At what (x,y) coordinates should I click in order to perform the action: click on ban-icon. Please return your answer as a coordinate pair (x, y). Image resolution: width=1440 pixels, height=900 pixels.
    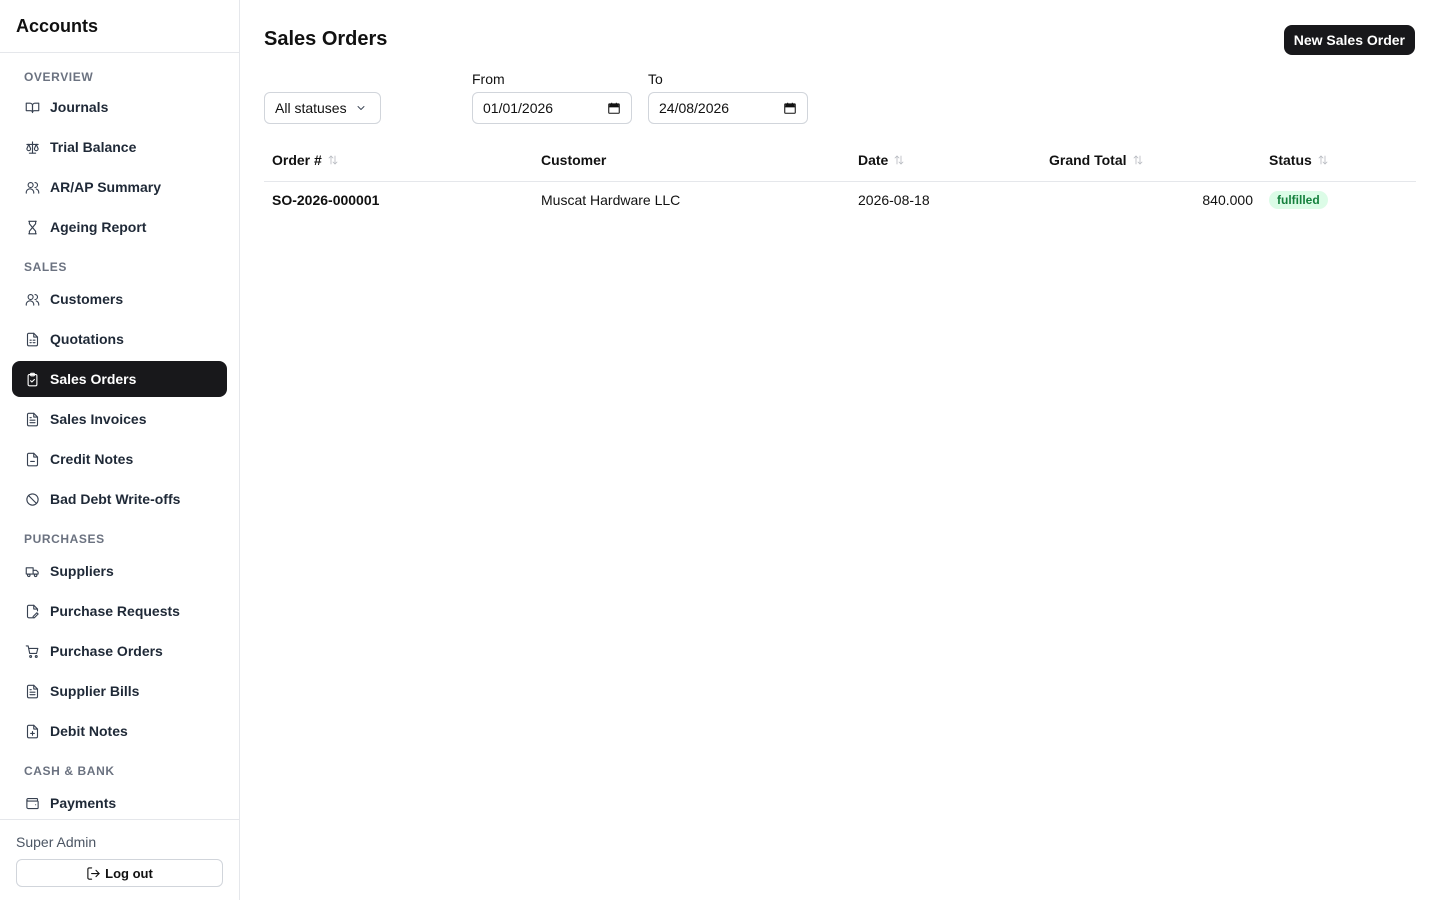
    Looking at the image, I should click on (32, 499).